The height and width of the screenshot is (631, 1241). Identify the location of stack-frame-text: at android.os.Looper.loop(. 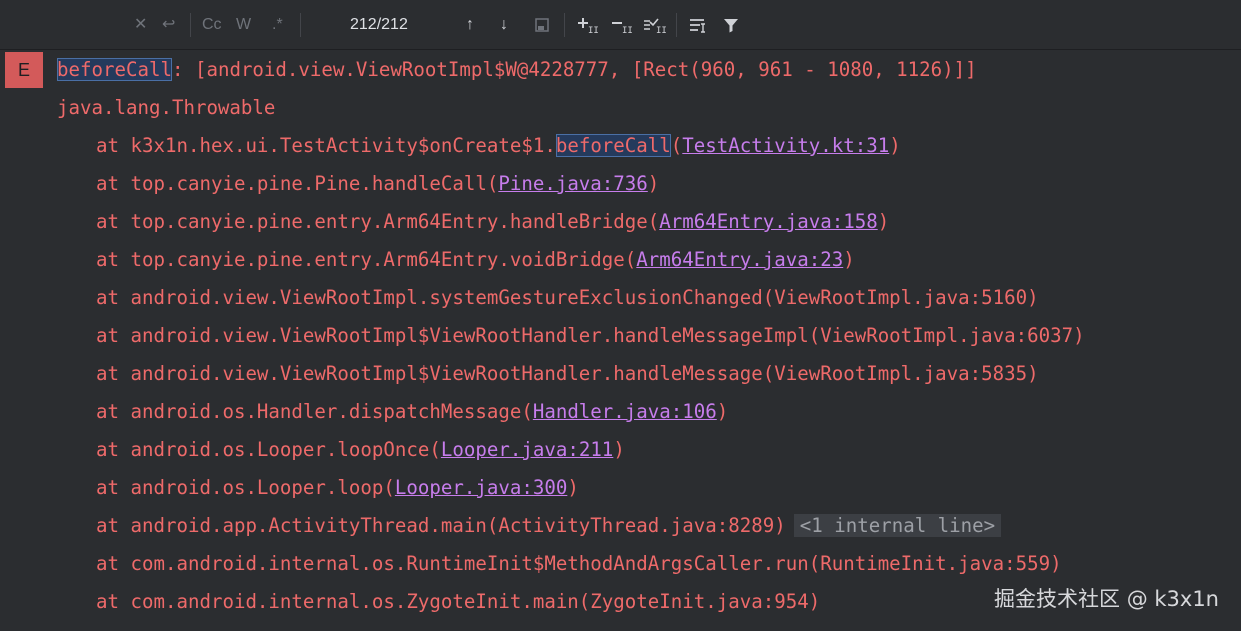
(245, 487).